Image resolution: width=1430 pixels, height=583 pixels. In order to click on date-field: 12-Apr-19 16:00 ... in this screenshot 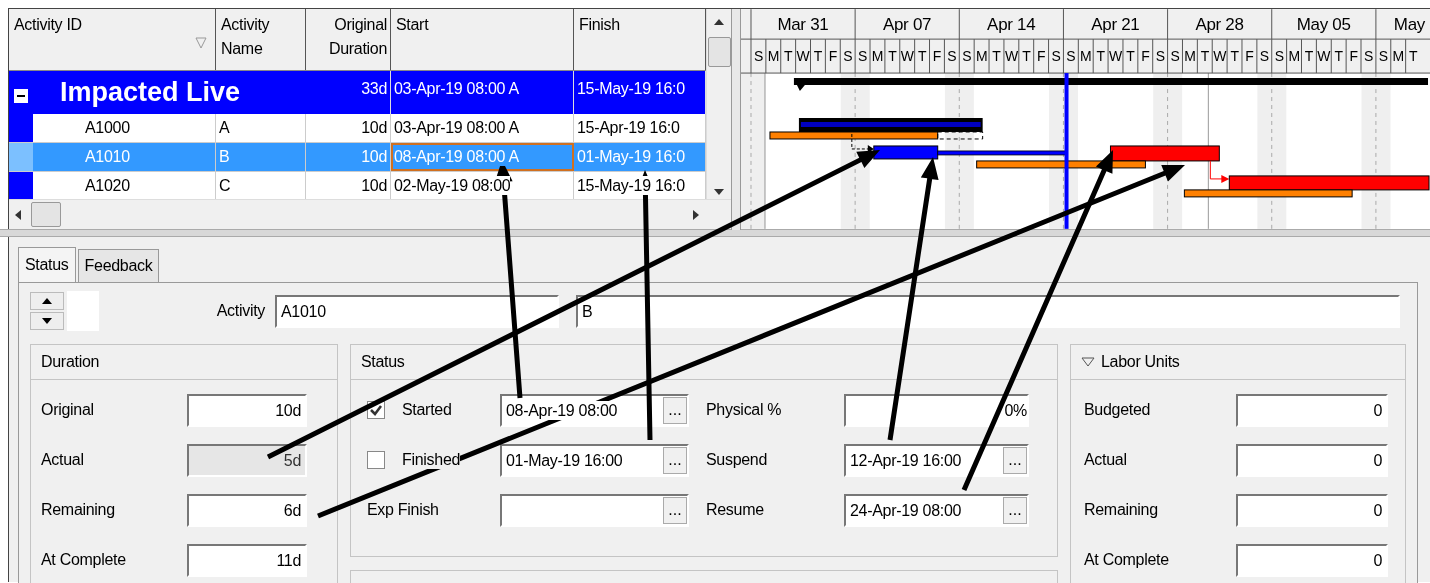, I will do `click(936, 460)`.